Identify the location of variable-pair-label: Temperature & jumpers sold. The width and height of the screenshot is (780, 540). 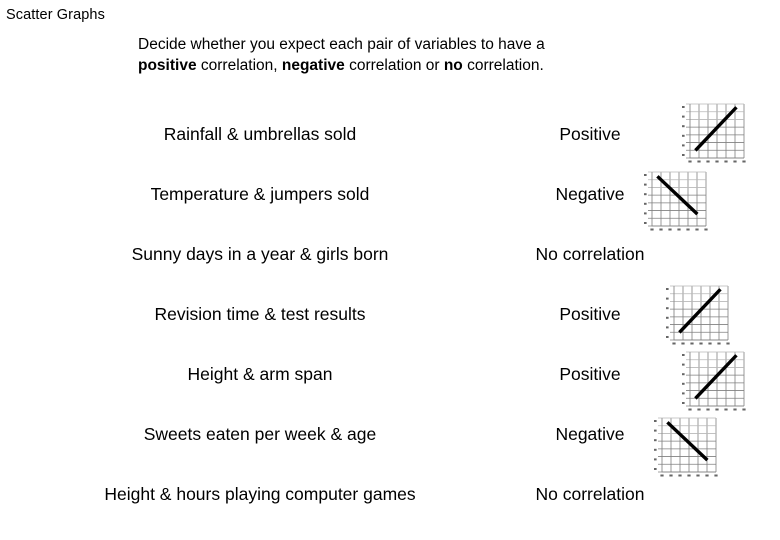
(260, 194).